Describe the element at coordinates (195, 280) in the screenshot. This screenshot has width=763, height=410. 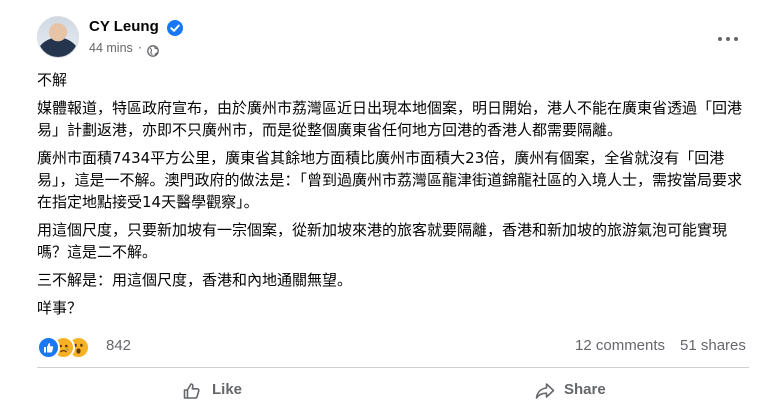
I see `post-paragraph: 三不解是：用這個尺度，香港和內地通關無望。` at that location.